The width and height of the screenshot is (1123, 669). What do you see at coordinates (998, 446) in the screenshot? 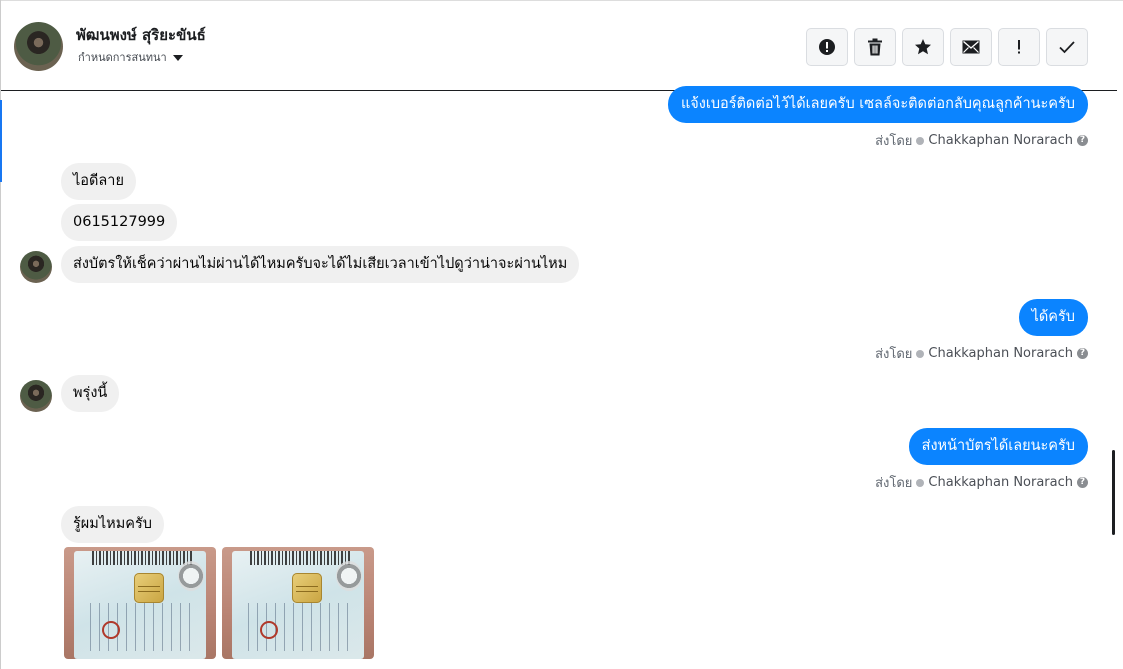
I see `outgoing-message: ส่งหน้าบัตรได้เลยนะครับ` at bounding box center [998, 446].